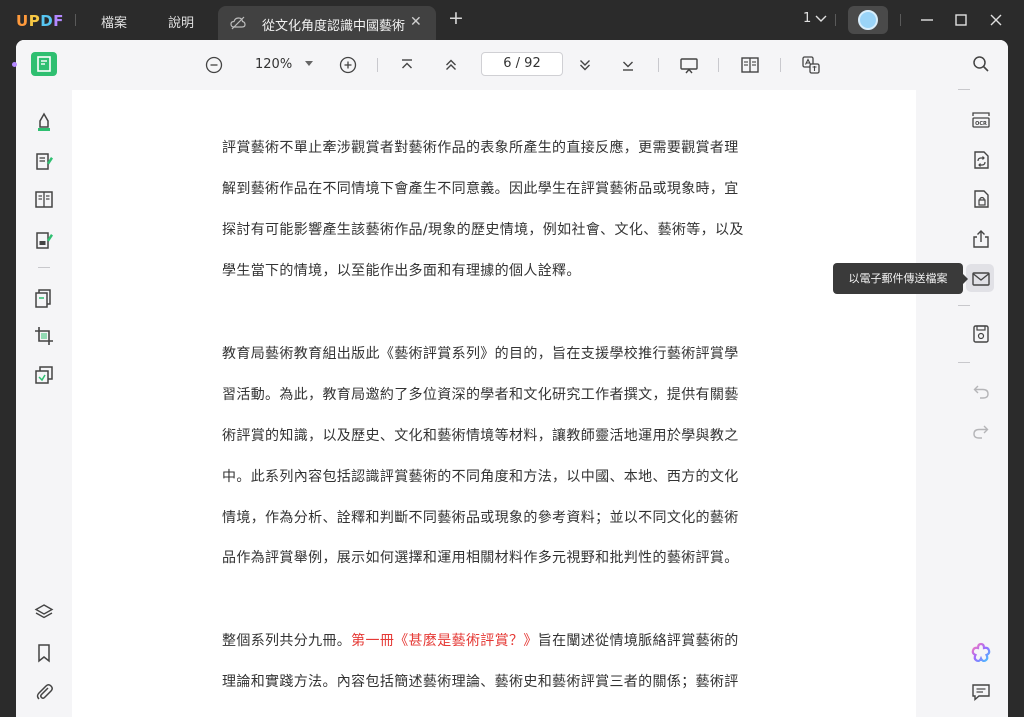 This screenshot has height=717, width=1024. What do you see at coordinates (480, 189) in the screenshot?
I see `paragraph-line: 解到藝術作品在不同情境下會產生不同意義。因此學生在評賞藝術品或現象時，宜` at bounding box center [480, 189].